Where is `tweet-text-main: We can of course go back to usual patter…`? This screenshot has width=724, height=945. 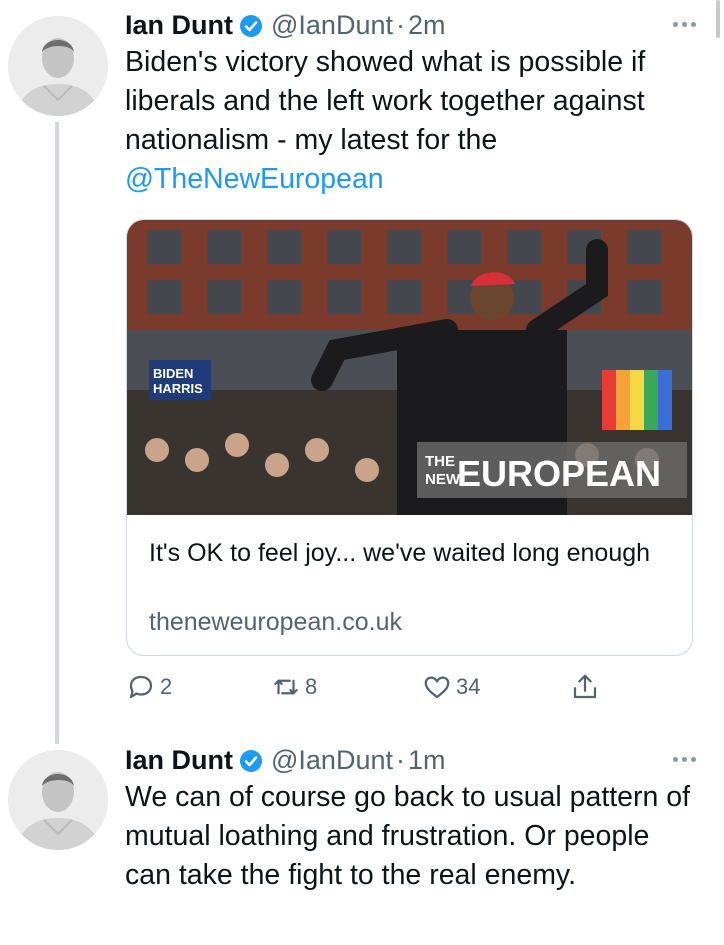 tweet-text-main: We can of course go back to usual patter… is located at coordinates (408, 836).